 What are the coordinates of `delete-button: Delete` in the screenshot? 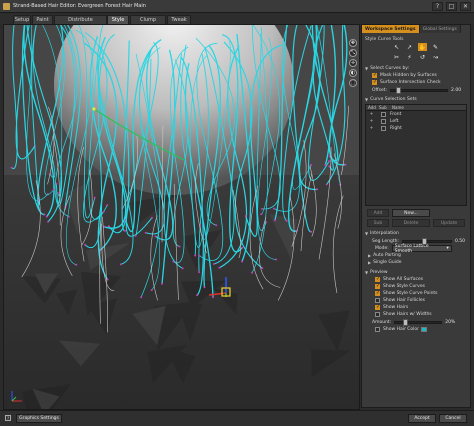 It's located at (411, 223).